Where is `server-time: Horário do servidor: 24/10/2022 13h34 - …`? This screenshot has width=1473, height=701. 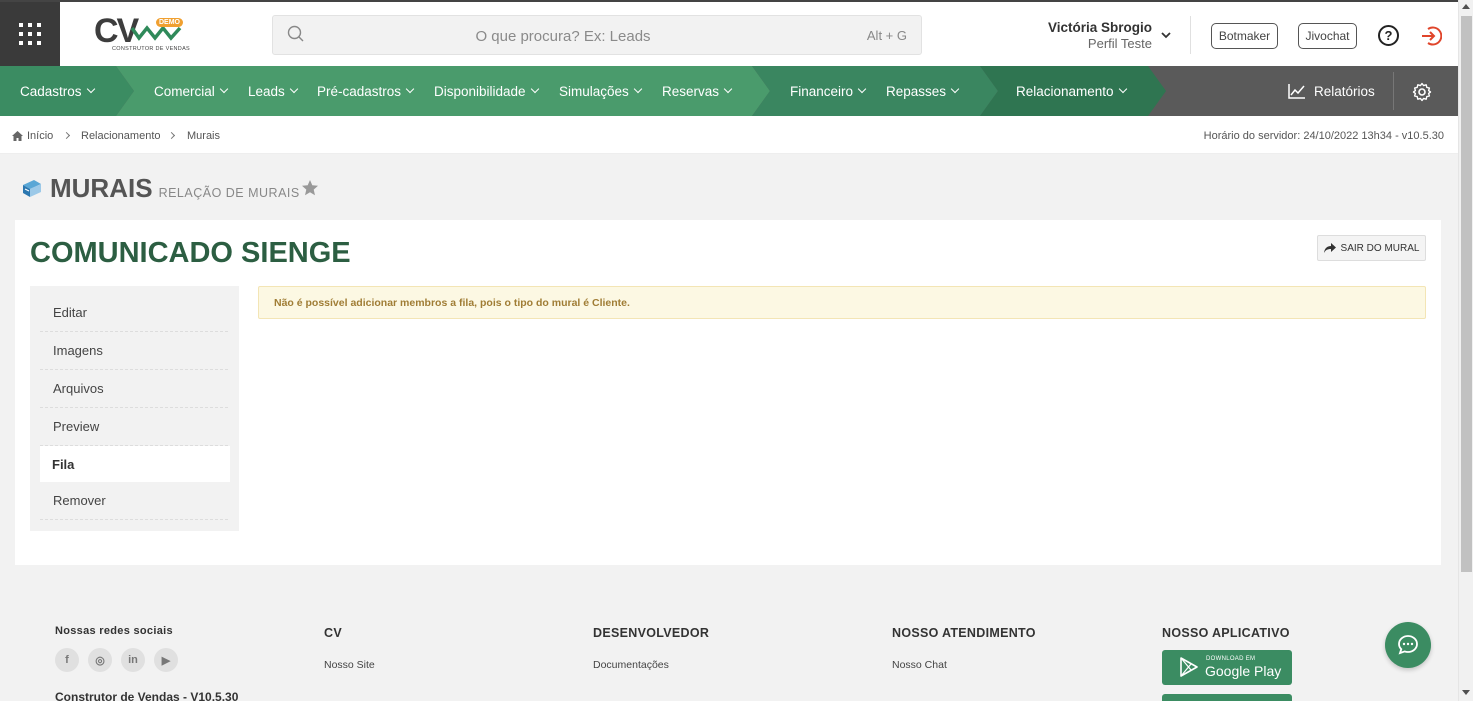
server-time: Horário do servidor: 24/10/2022 13h34 - … is located at coordinates (1323, 136).